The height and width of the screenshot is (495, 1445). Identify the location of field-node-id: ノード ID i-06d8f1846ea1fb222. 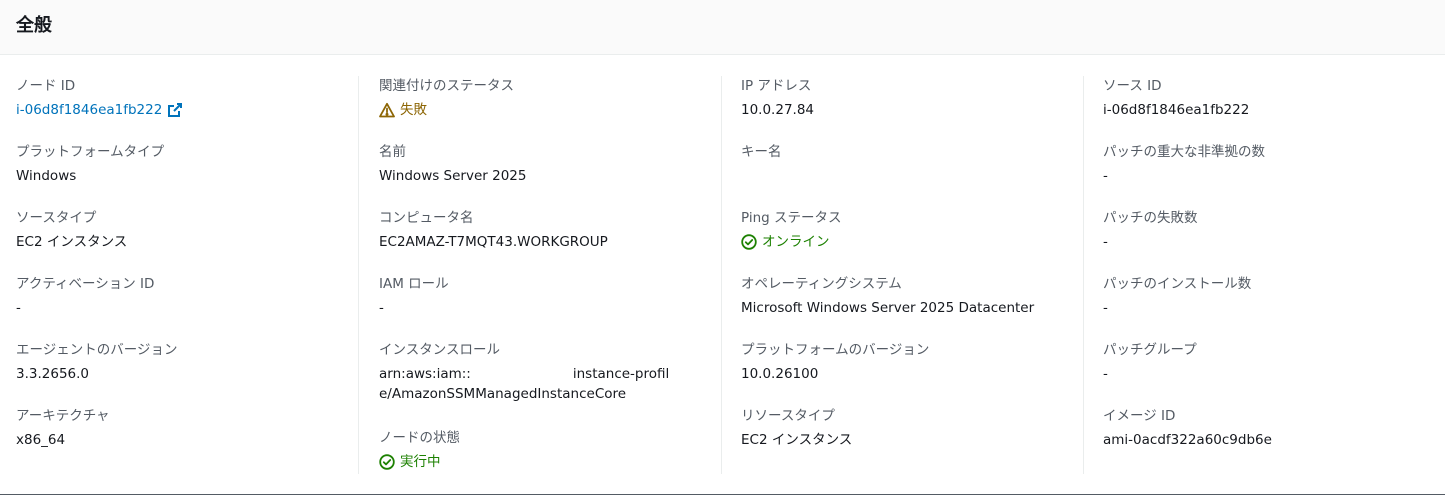
(181, 98).